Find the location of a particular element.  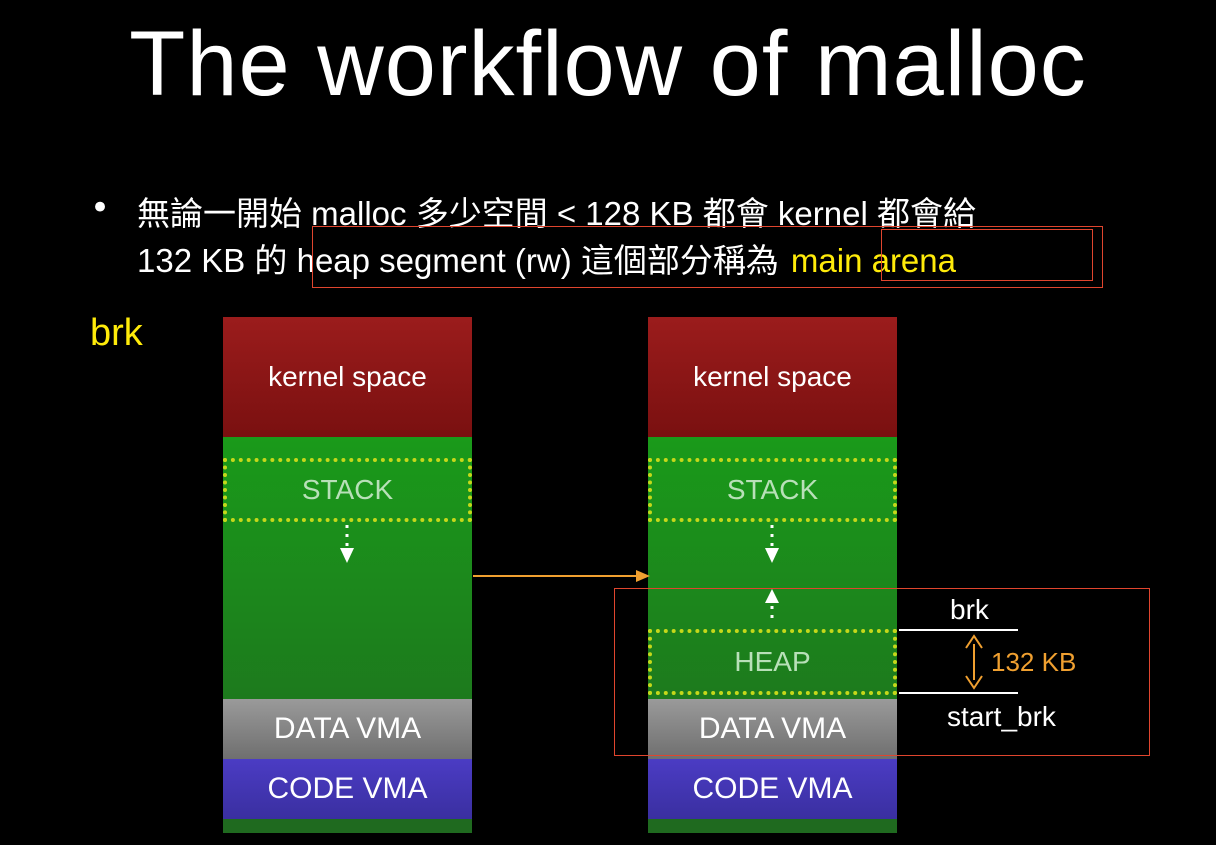

start-brk-annotation: start_brk is located at coordinates (1001, 716).